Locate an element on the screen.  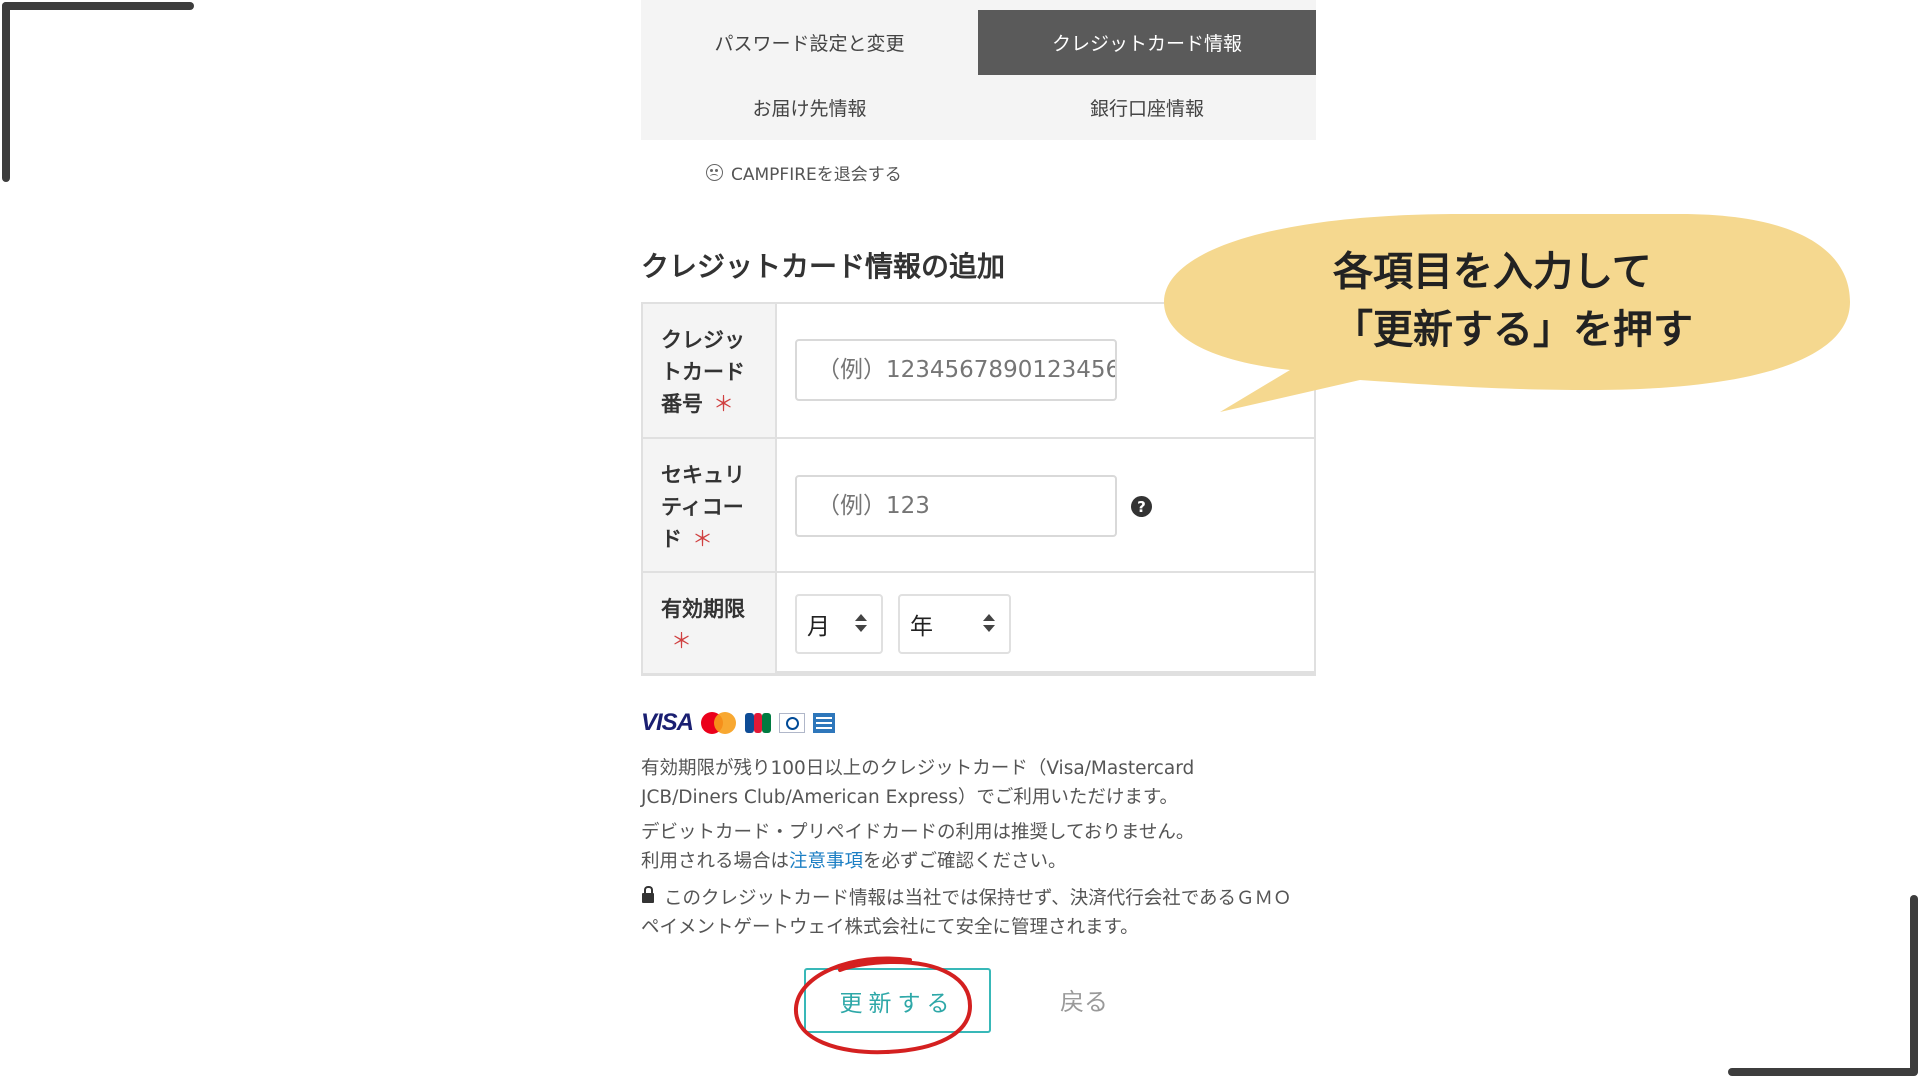
expiry-label: 有効期限 ＊ is located at coordinates (710, 623).